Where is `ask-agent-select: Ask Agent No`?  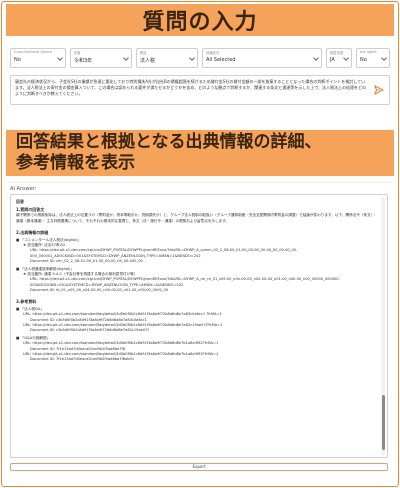 ask-agent-select: Ask Agent No is located at coordinates (373, 58).